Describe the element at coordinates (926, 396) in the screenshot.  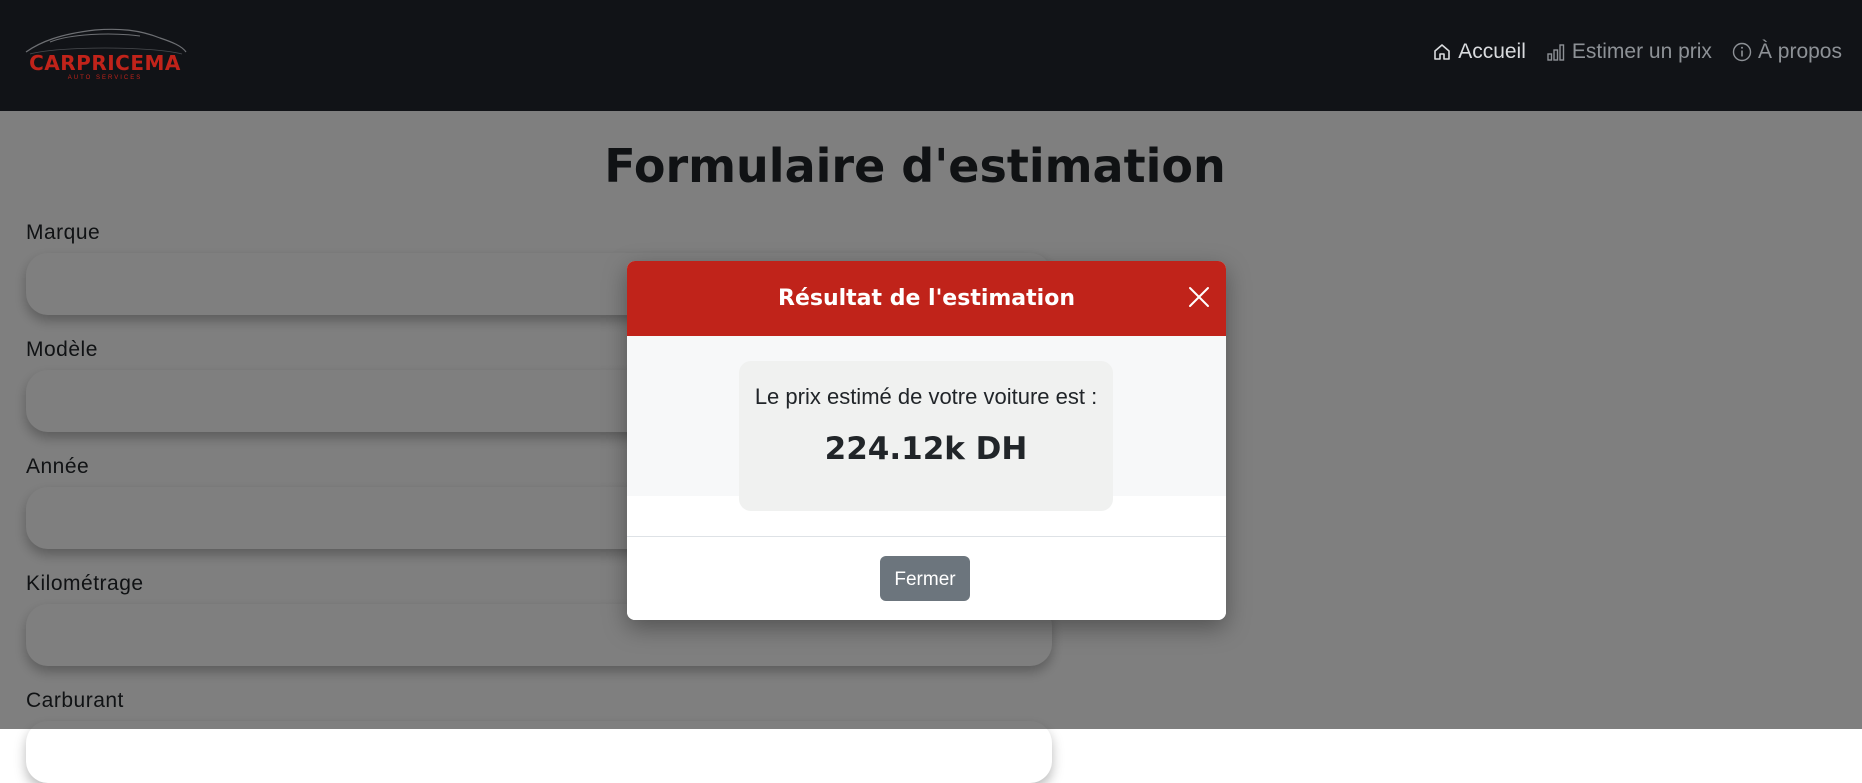
I see `result-text: Le prix estimé de votre voiture est :` at that location.